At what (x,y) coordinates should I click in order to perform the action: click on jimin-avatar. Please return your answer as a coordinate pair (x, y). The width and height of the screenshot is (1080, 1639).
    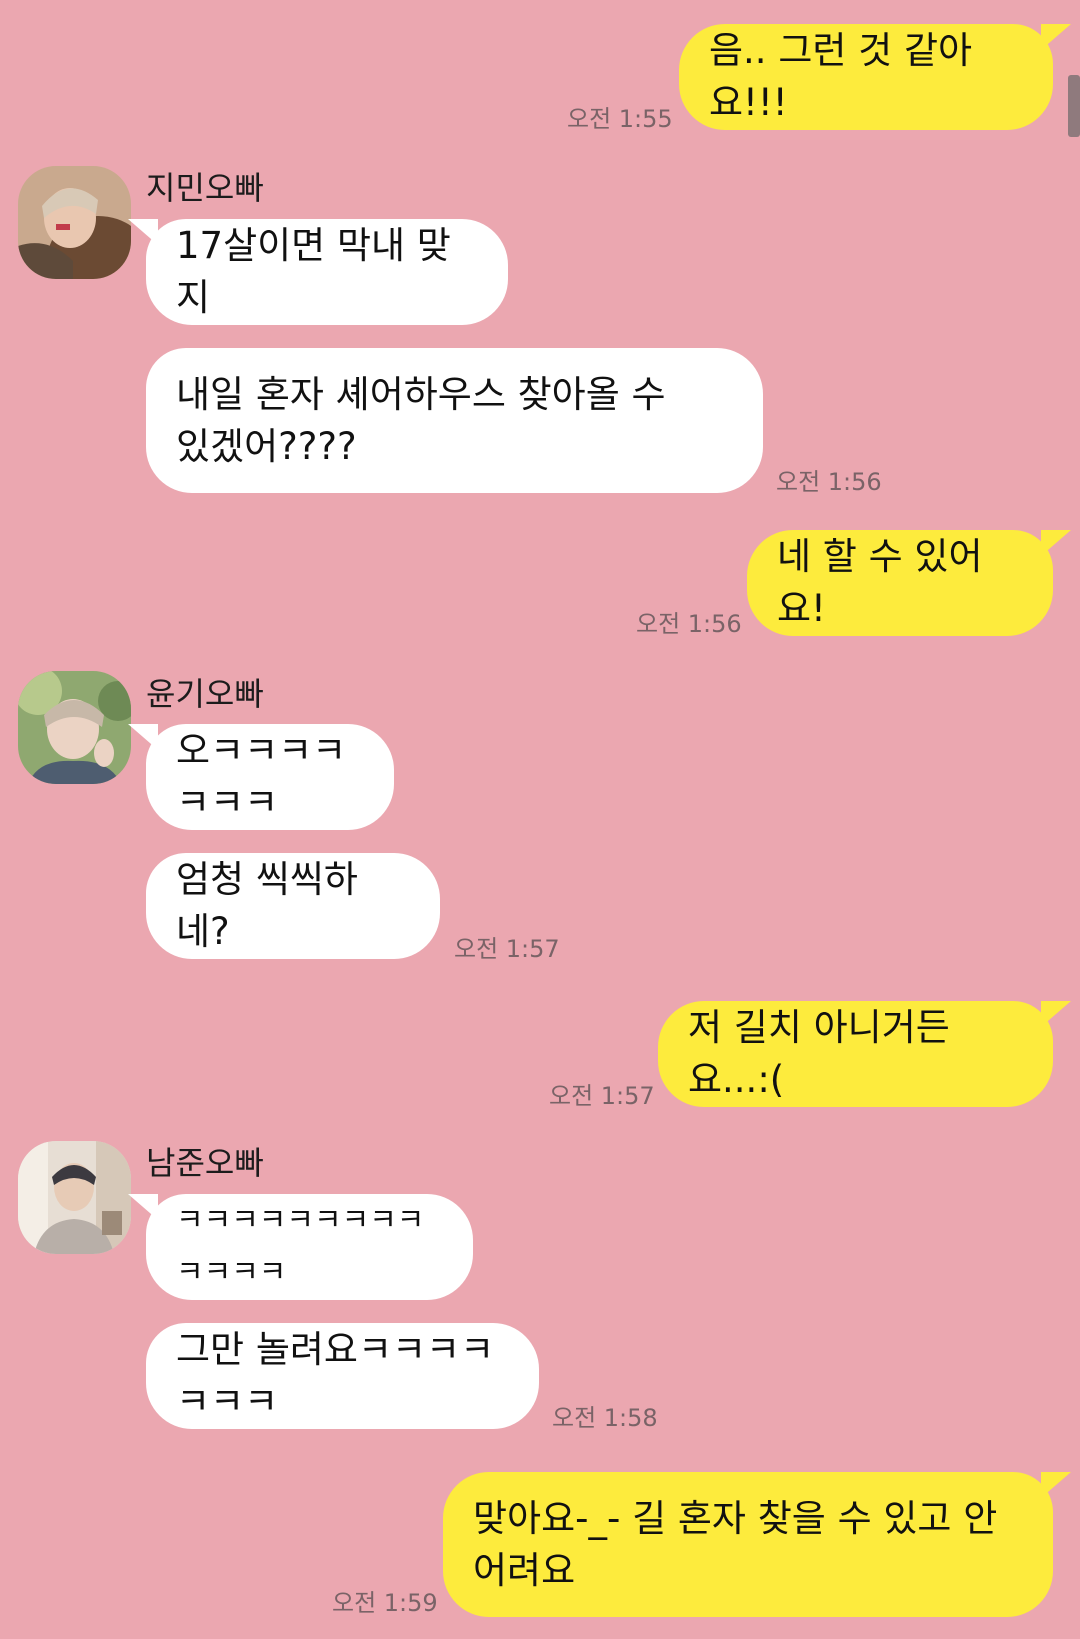
    Looking at the image, I should click on (74, 222).